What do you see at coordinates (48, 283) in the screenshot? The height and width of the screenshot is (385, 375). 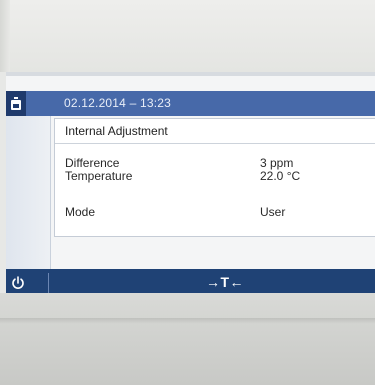 I see `footer-divider` at bounding box center [48, 283].